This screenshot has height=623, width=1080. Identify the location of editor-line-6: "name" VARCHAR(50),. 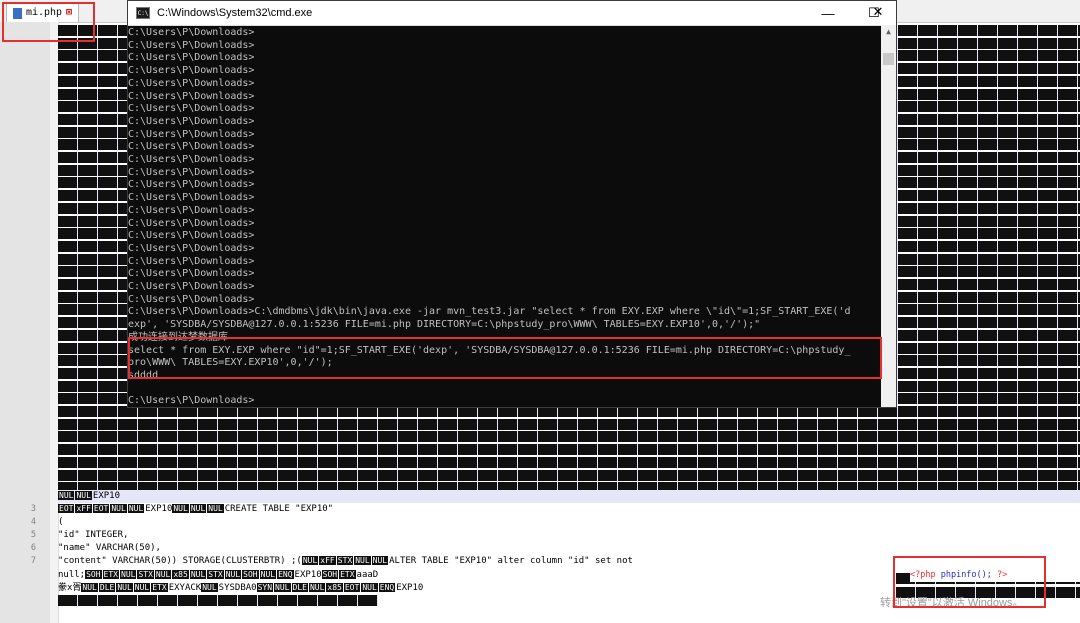
(109, 548).